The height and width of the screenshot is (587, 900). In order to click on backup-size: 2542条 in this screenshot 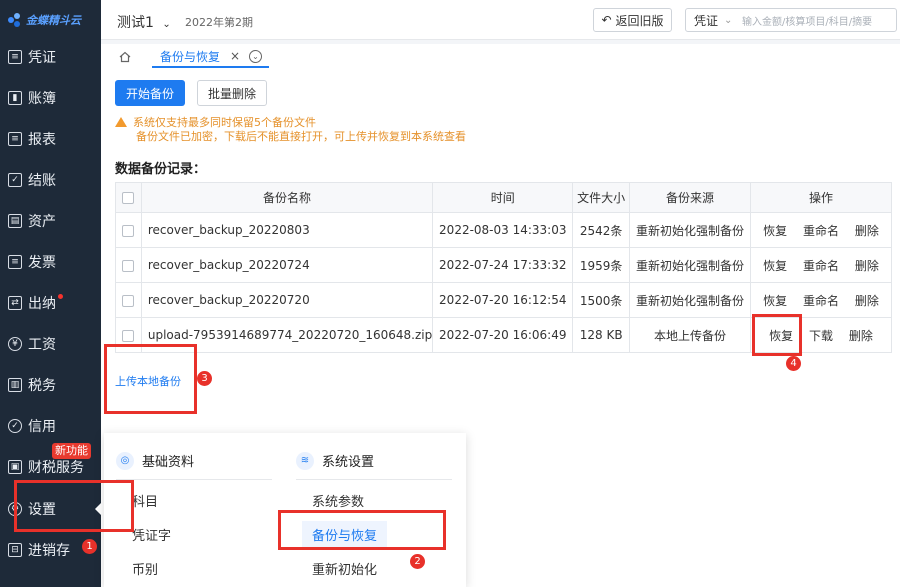, I will do `click(601, 230)`.